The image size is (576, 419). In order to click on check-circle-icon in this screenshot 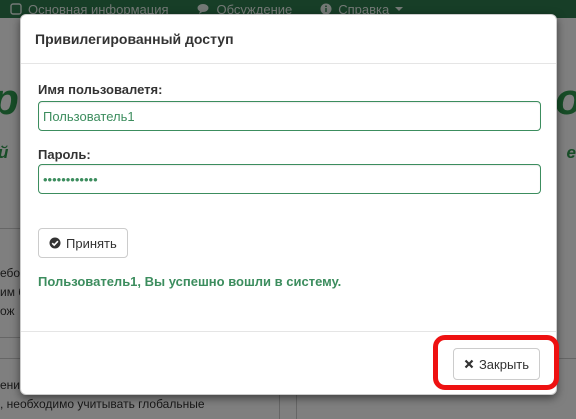, I will do `click(55, 243)`.